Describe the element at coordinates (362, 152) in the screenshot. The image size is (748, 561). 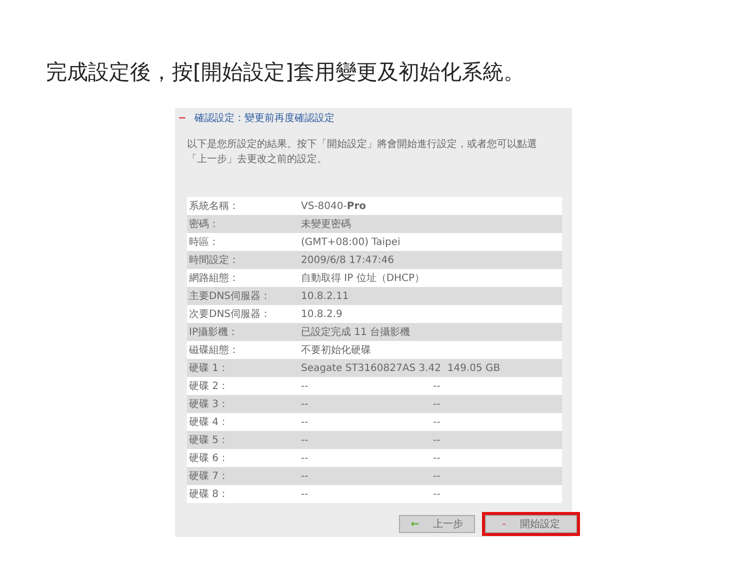
I see `intro-text: 以下是您所設定的結果。按下「開始設定」將會開始進行設定，或者您可以點選「上一步」去更改之前的設定。` at that location.